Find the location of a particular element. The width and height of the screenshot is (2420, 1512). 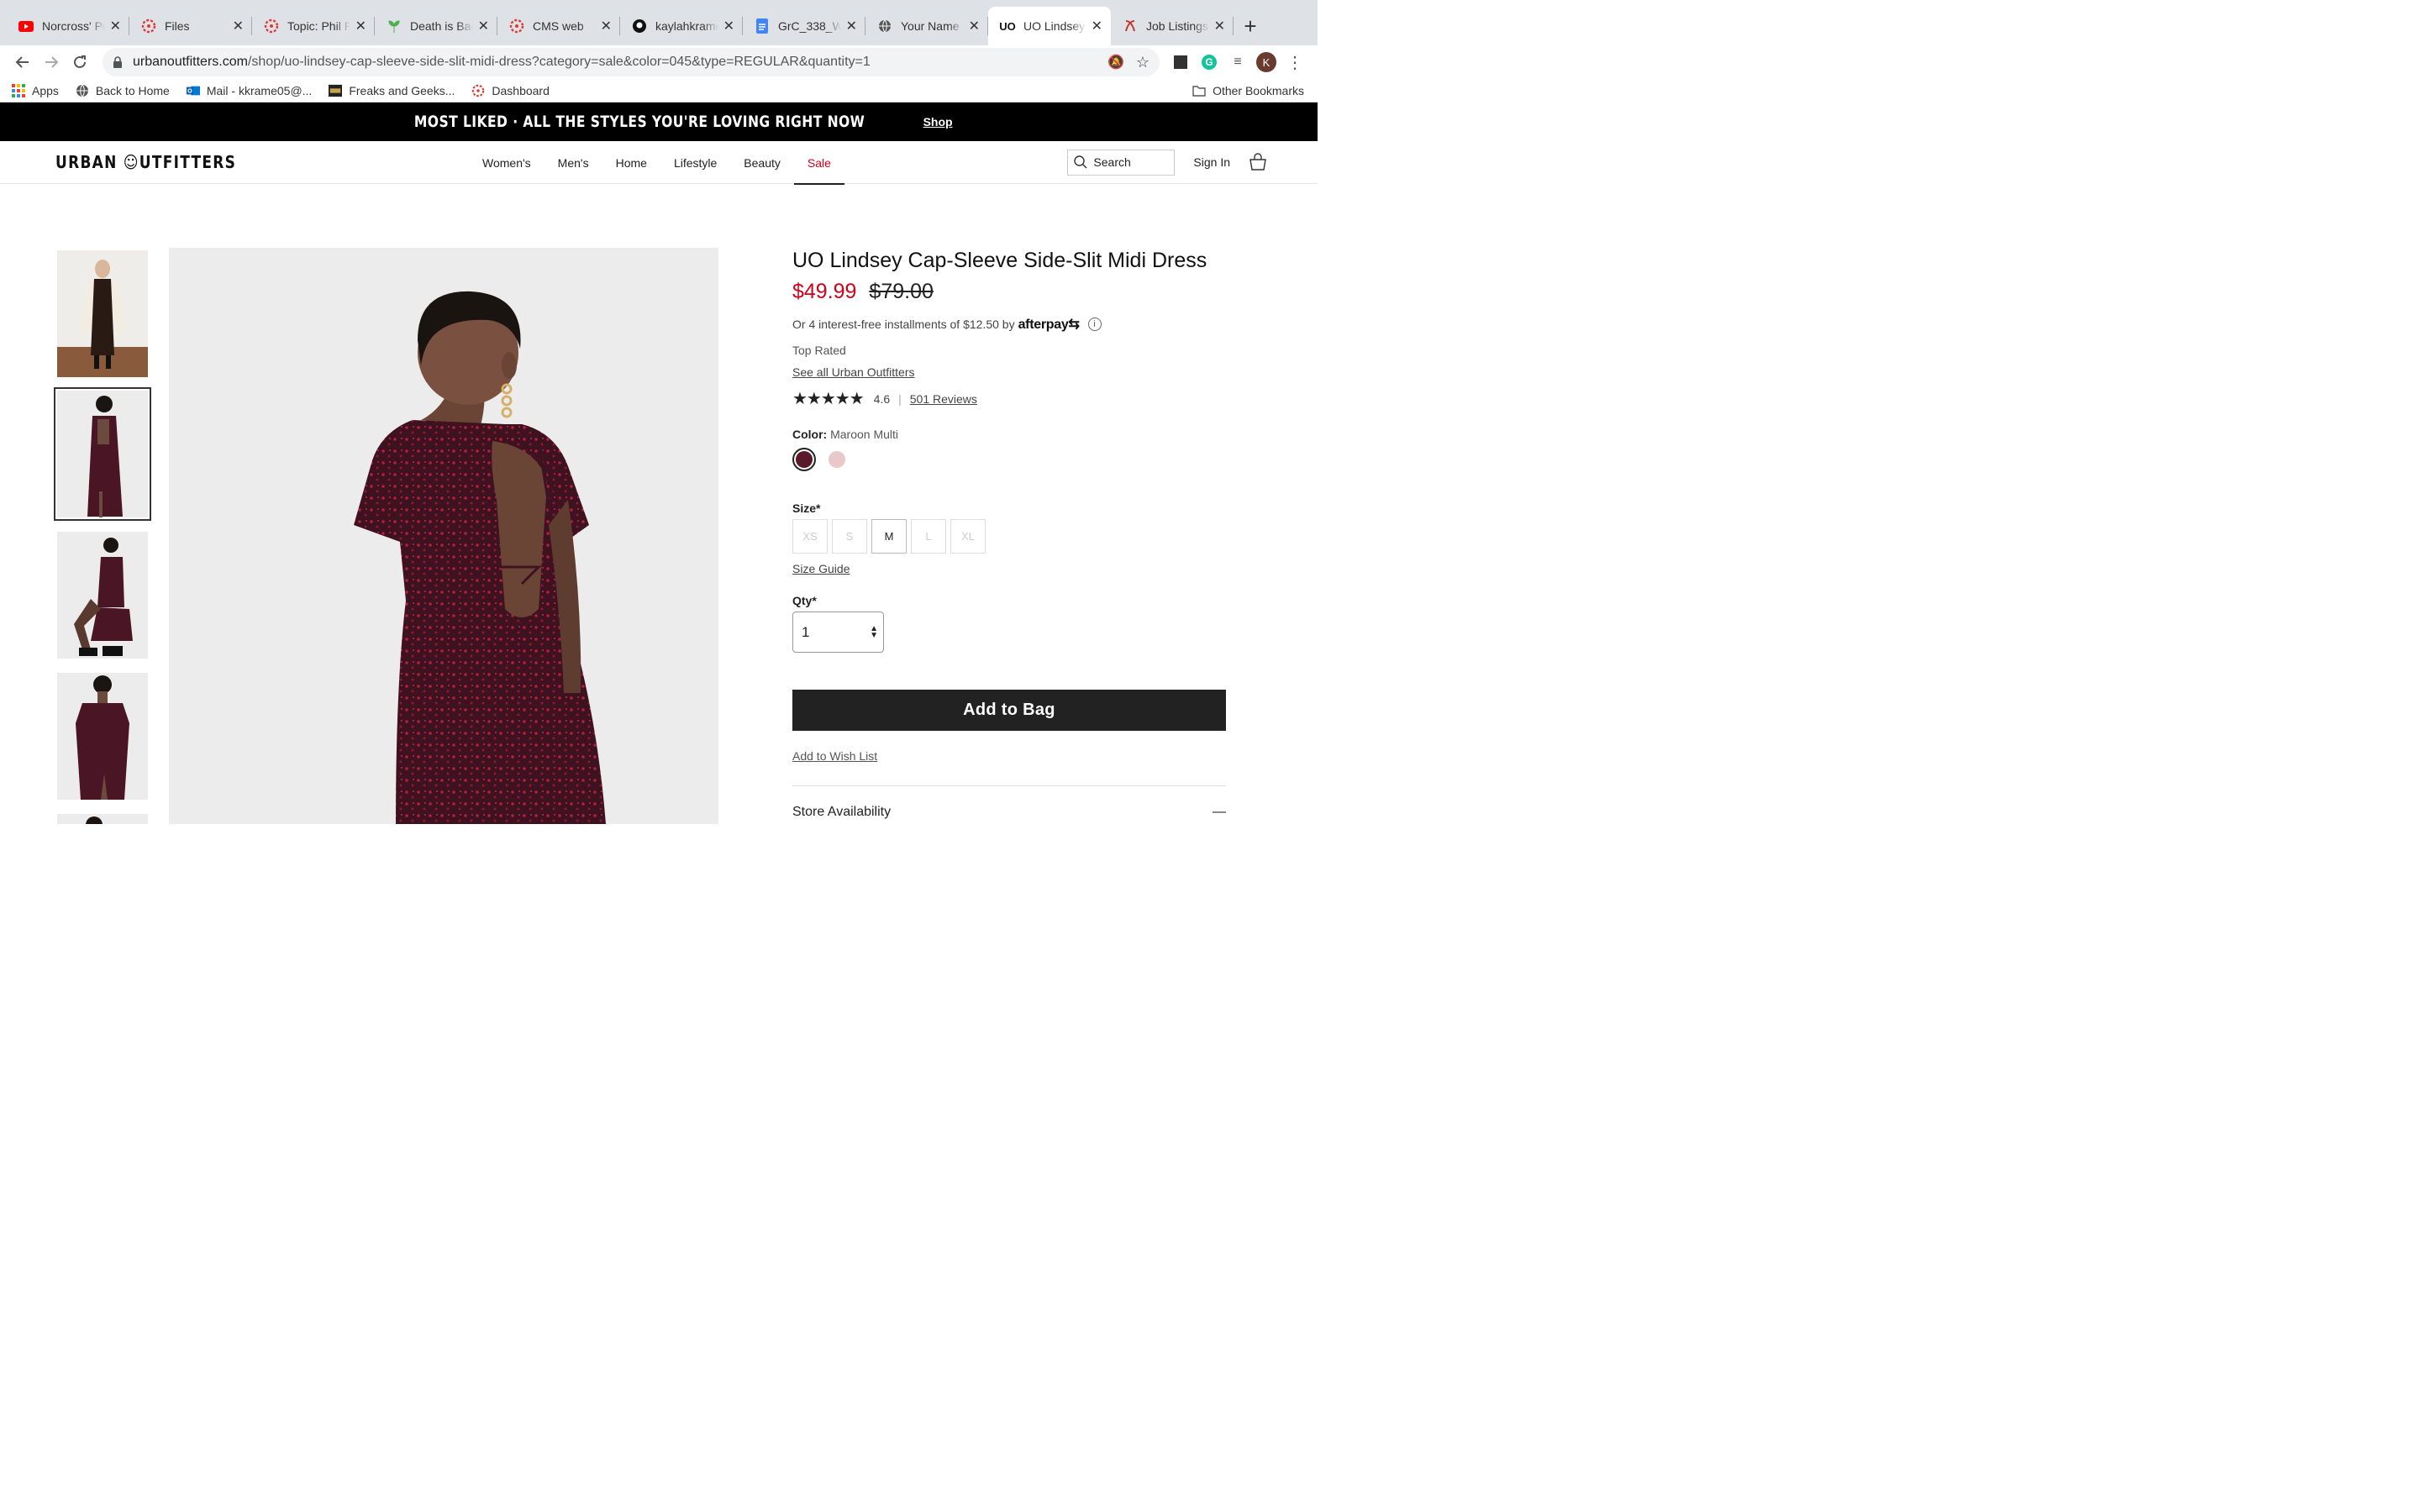

browser-tab: CMS web ✕ is located at coordinates (558, 26).